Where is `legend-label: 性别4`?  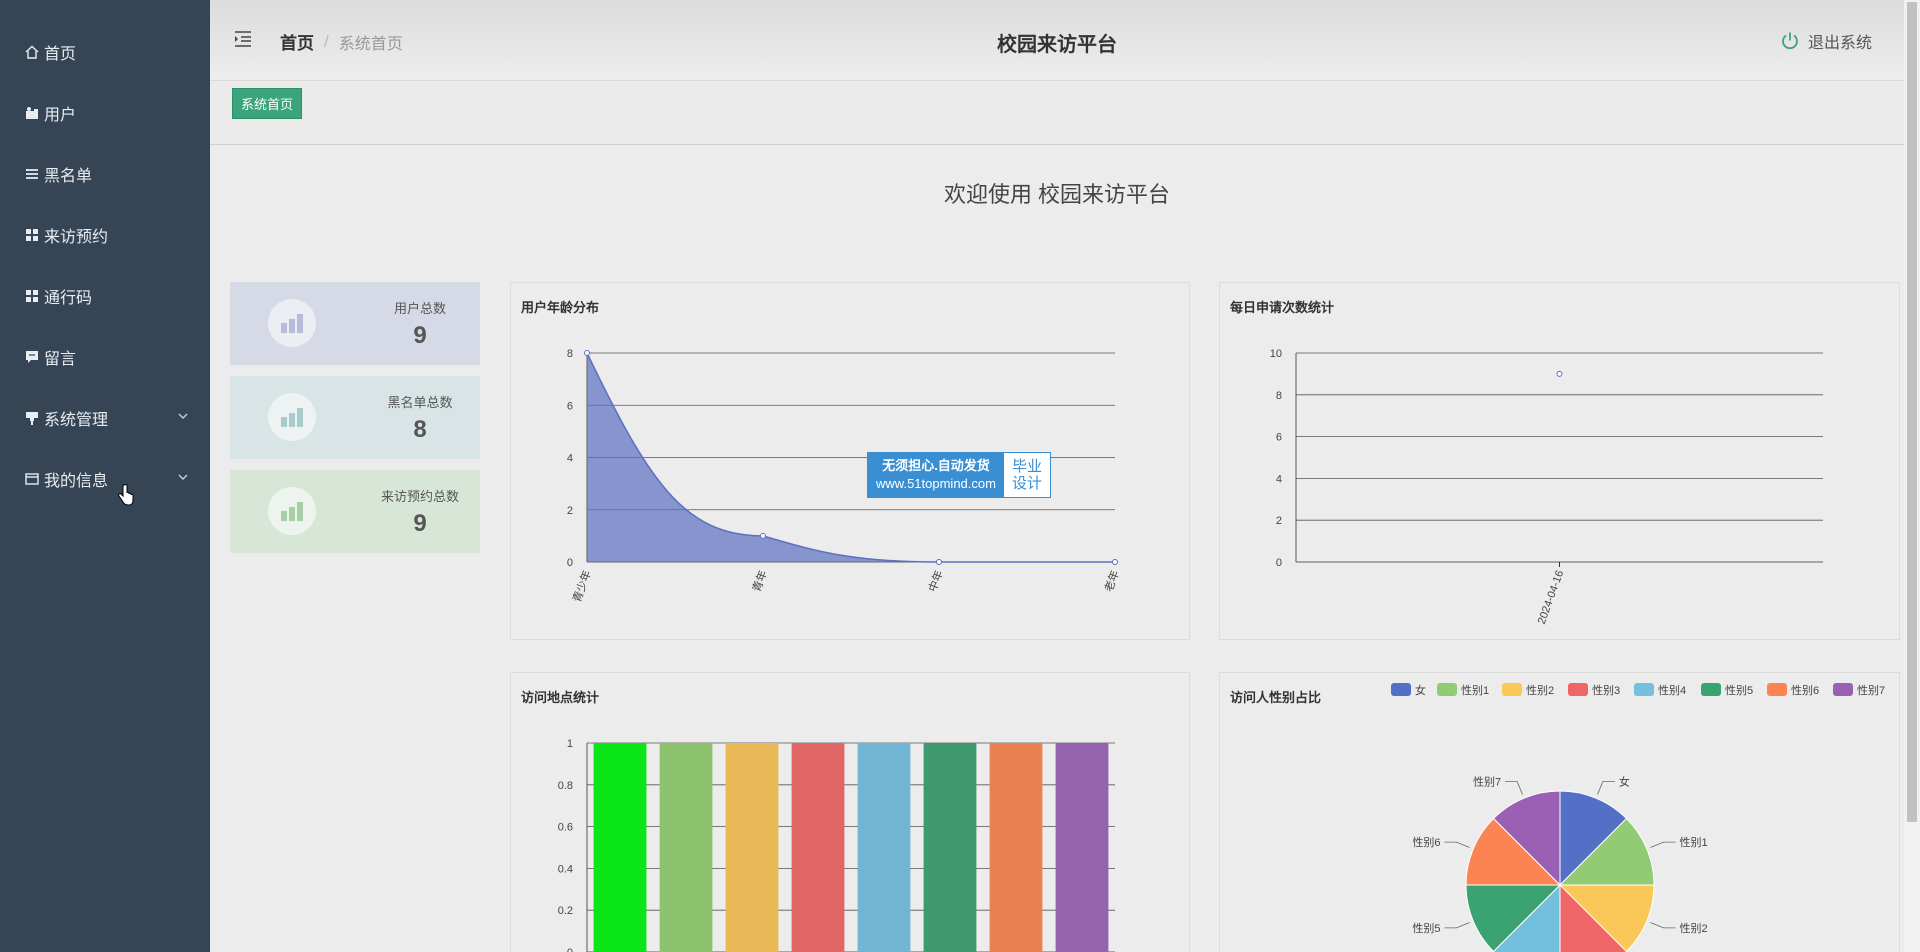 legend-label: 性别4 is located at coordinates (1672, 690).